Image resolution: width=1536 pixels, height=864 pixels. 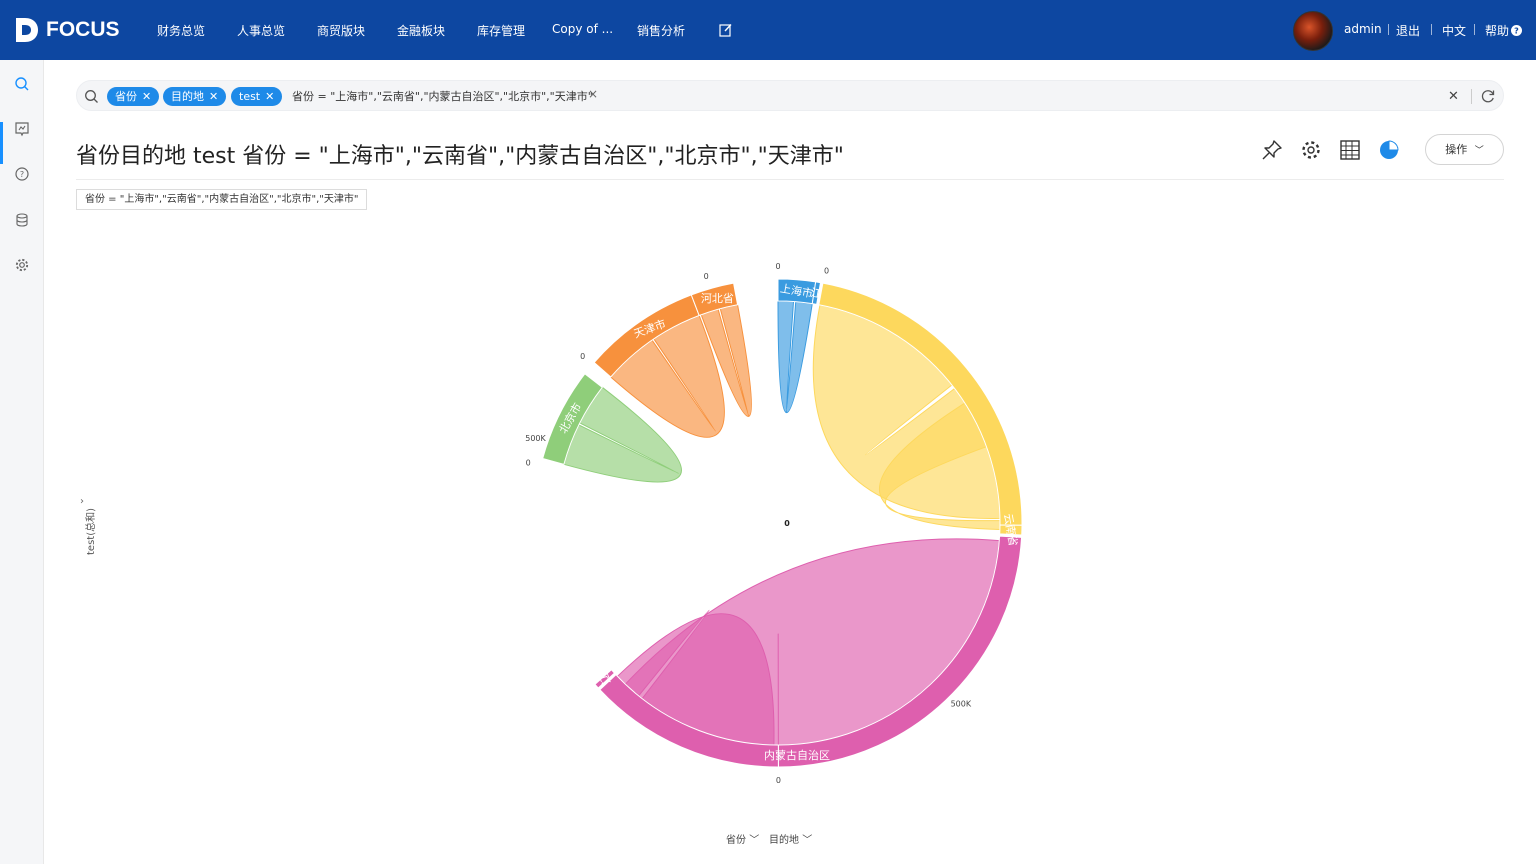 What do you see at coordinates (795, 357) in the screenshot?
I see `chord-ribbon-shanghai` at bounding box center [795, 357].